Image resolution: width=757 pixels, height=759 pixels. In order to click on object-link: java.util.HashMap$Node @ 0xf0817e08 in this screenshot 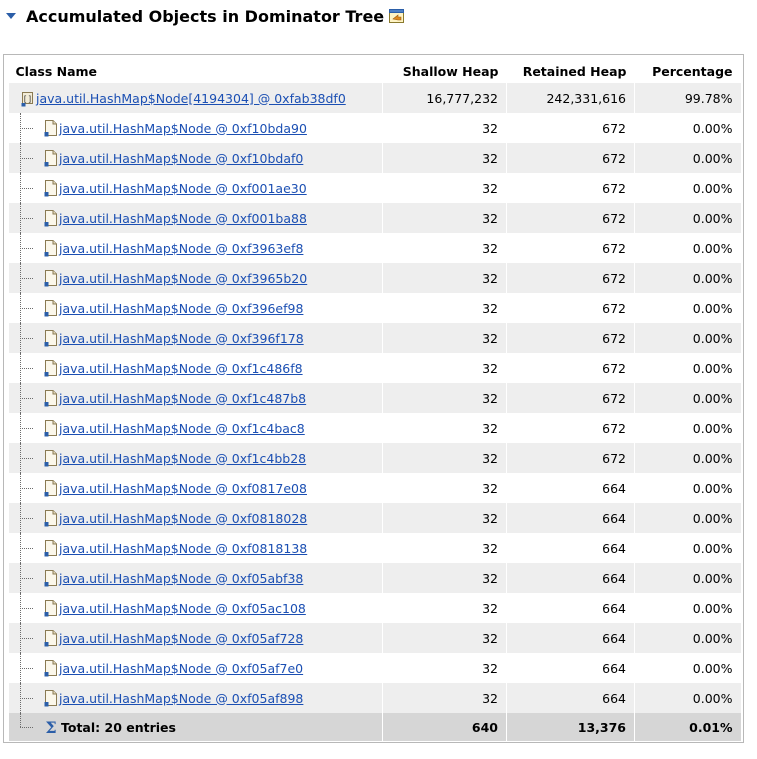, I will do `click(183, 488)`.